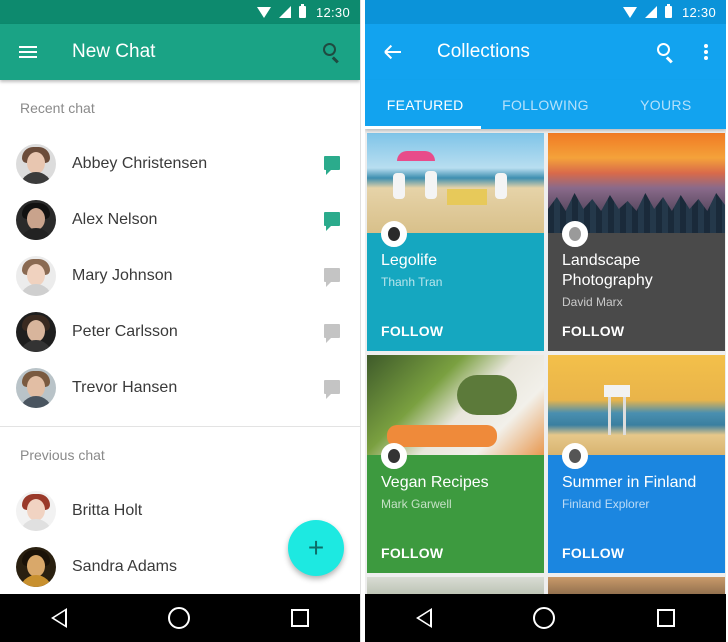 This screenshot has height=642, width=728. I want to click on more-vert-icon, so click(706, 52).